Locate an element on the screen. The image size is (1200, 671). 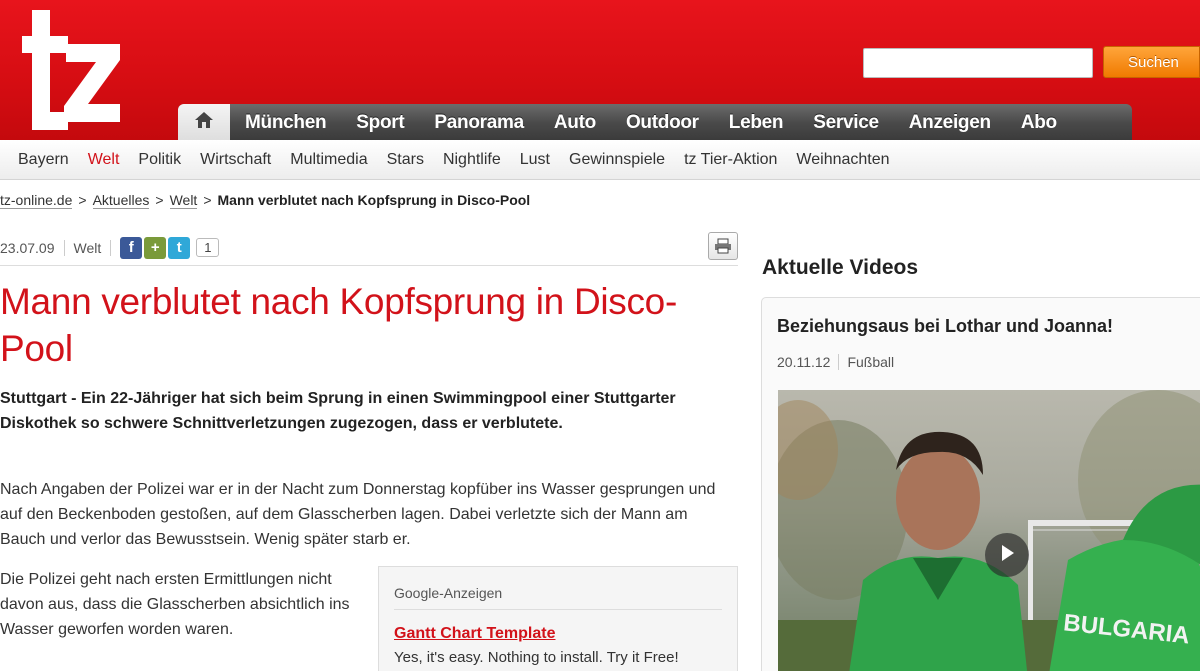
home-icon is located at coordinates (204, 122).